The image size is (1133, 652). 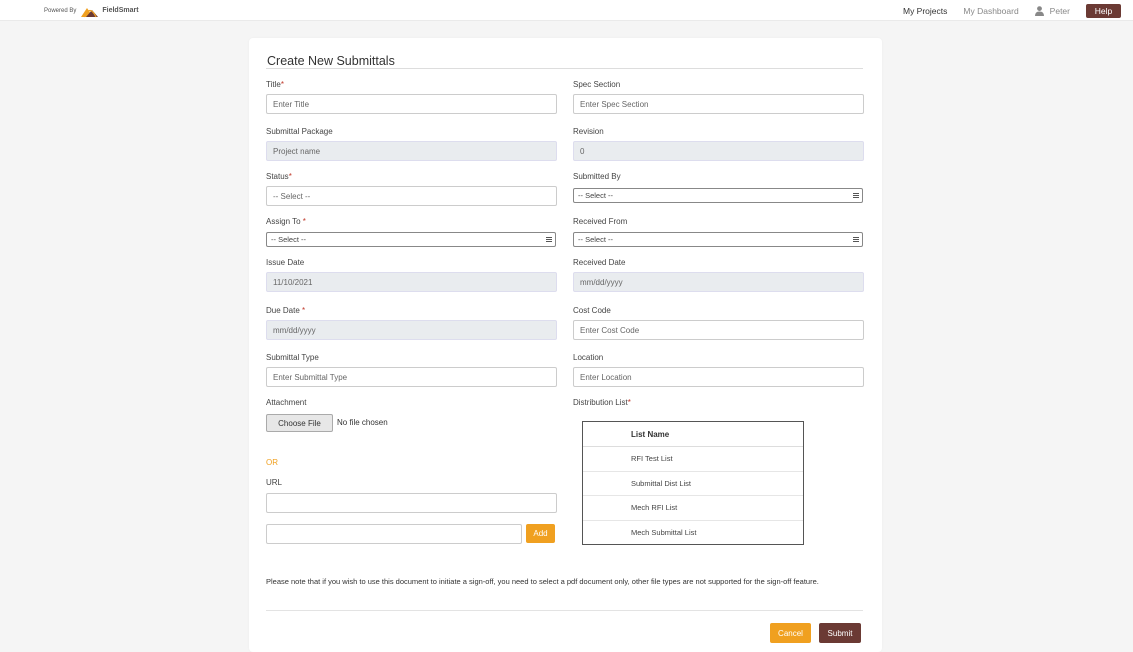 What do you see at coordinates (564, 610) in the screenshot?
I see `footer-divider` at bounding box center [564, 610].